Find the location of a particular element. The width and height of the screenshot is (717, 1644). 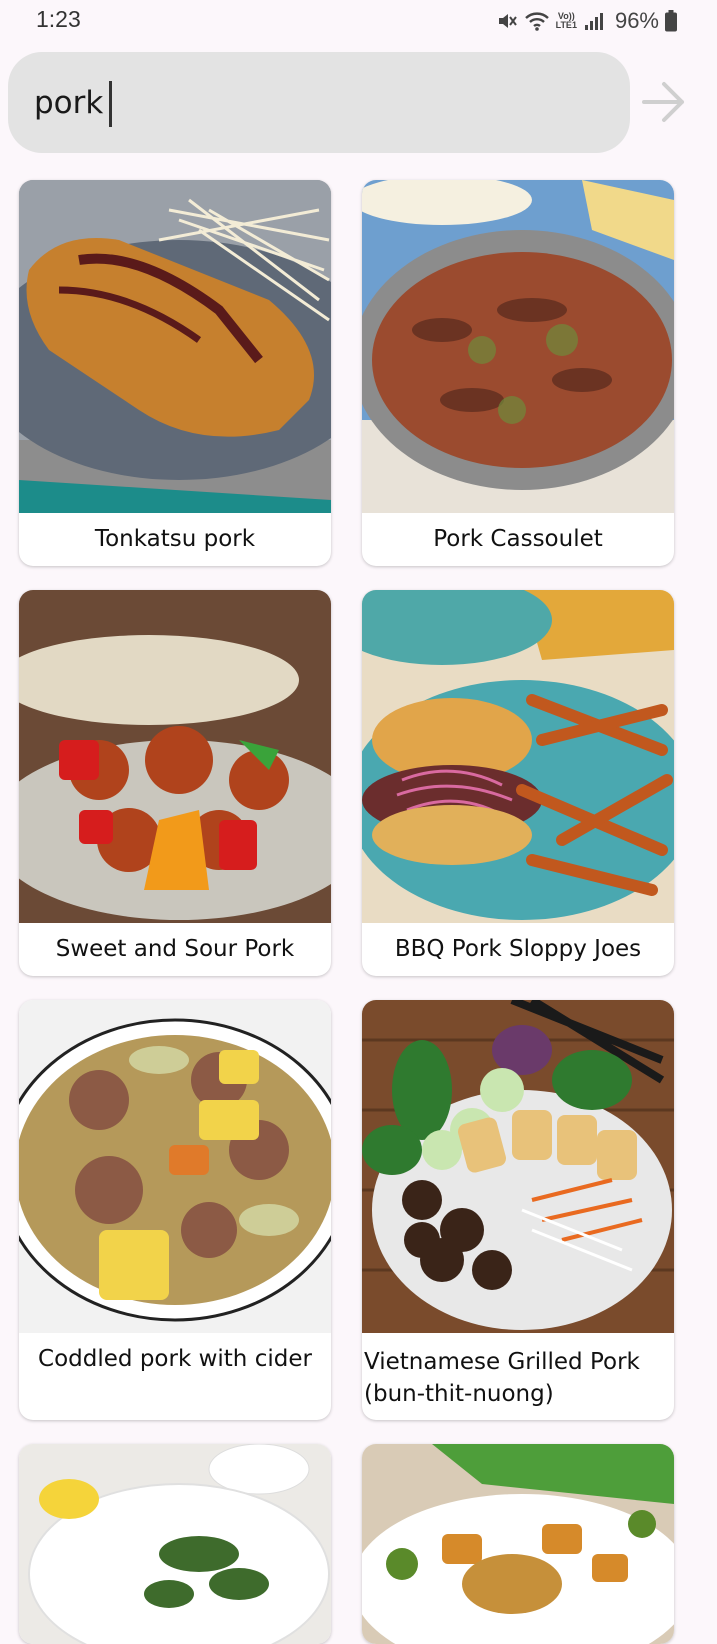

mute-icon is located at coordinates (507, 21).